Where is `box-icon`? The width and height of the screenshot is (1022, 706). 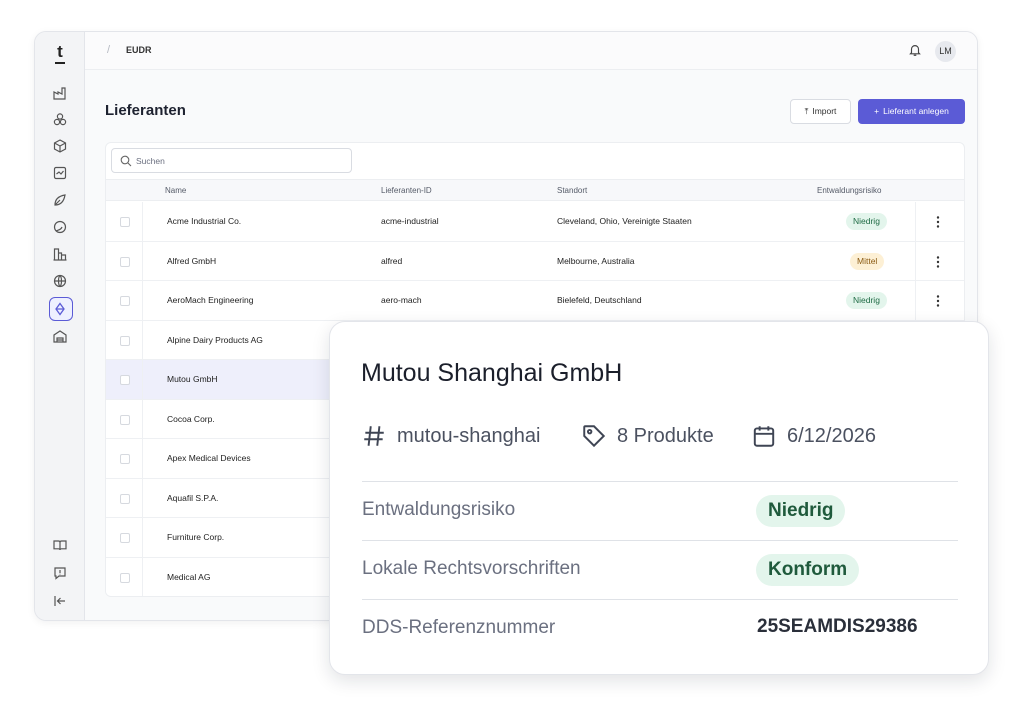 box-icon is located at coordinates (60, 146).